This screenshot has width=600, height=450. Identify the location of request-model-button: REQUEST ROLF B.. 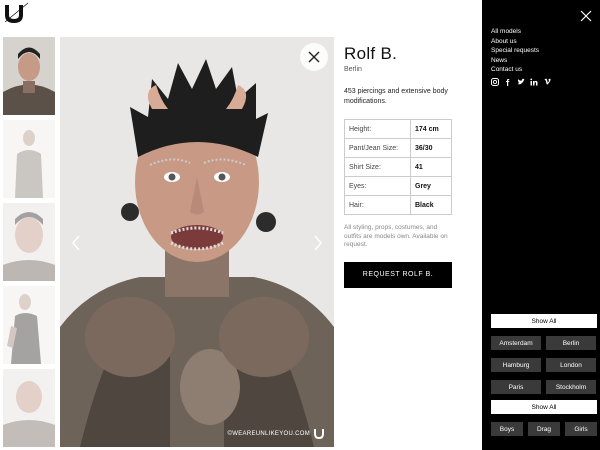
(398, 274).